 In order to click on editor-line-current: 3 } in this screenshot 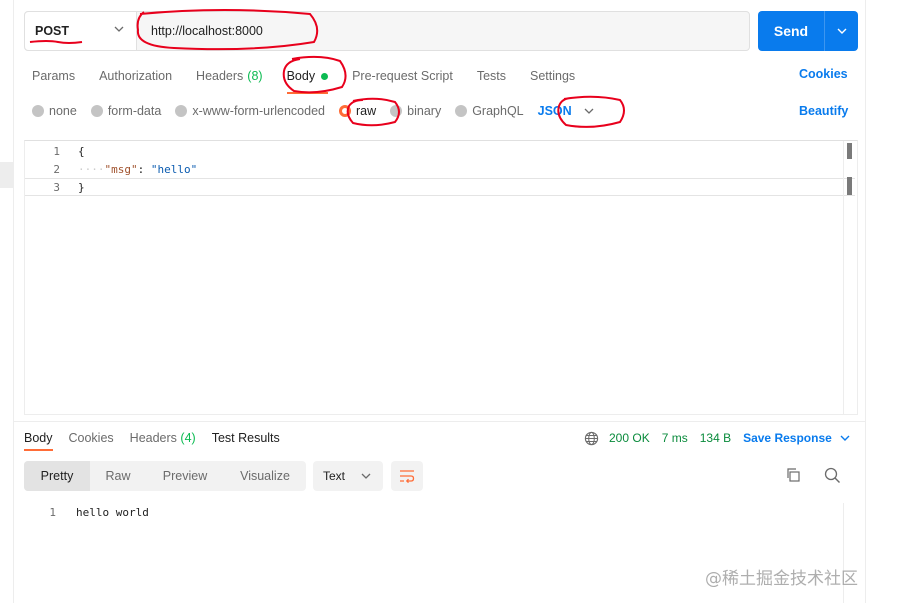, I will do `click(440, 187)`.